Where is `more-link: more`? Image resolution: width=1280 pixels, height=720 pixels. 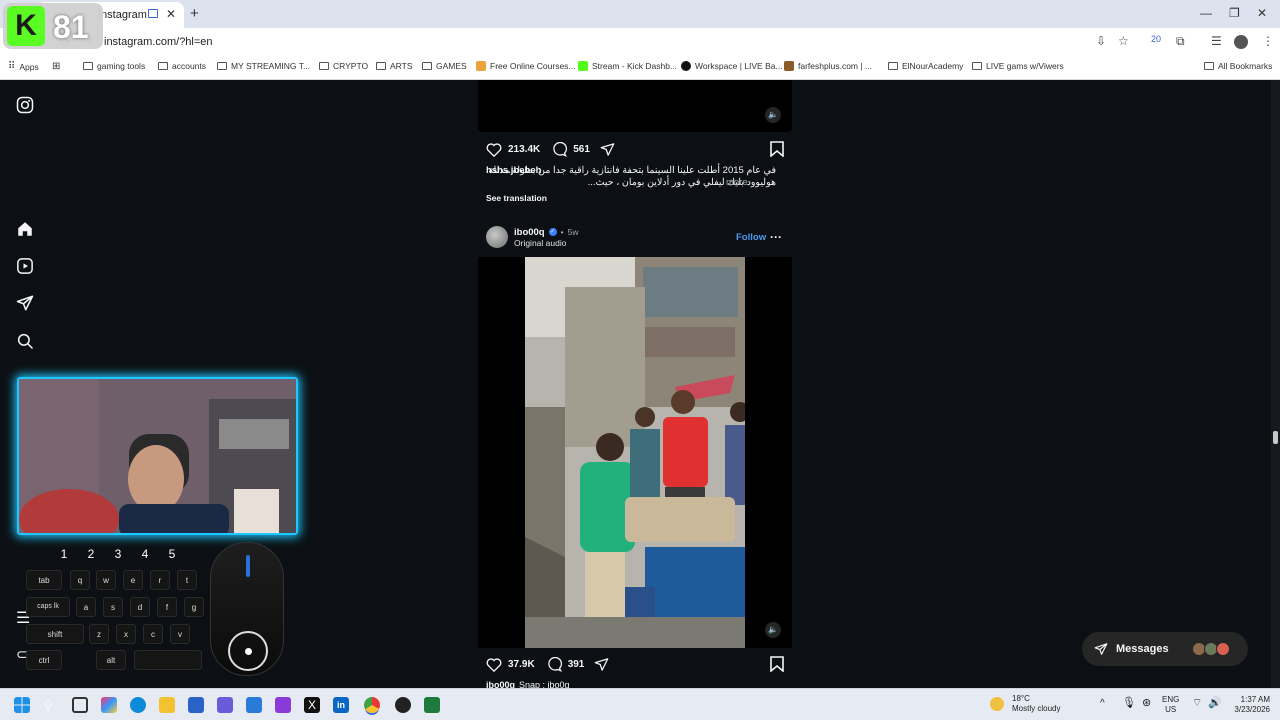 more-link: more is located at coordinates (737, 183).